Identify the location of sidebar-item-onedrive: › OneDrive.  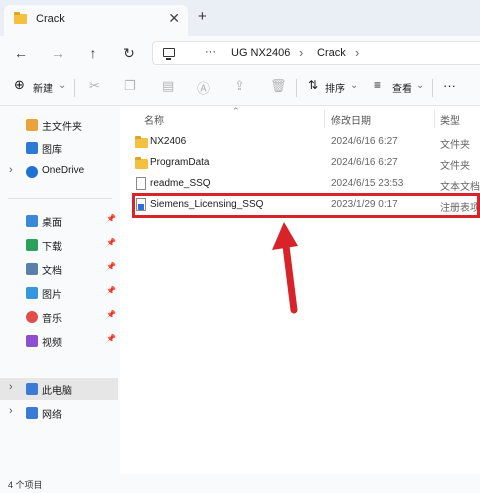
(59, 172).